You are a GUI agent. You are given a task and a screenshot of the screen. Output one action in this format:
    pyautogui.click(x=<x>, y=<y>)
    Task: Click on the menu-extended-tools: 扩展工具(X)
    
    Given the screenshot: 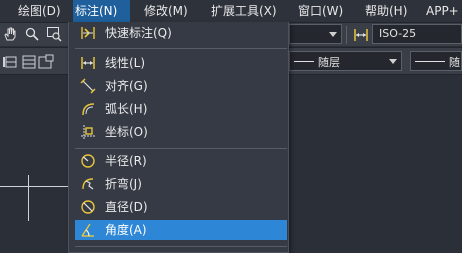 What is the action you would take?
    pyautogui.click(x=244, y=11)
    